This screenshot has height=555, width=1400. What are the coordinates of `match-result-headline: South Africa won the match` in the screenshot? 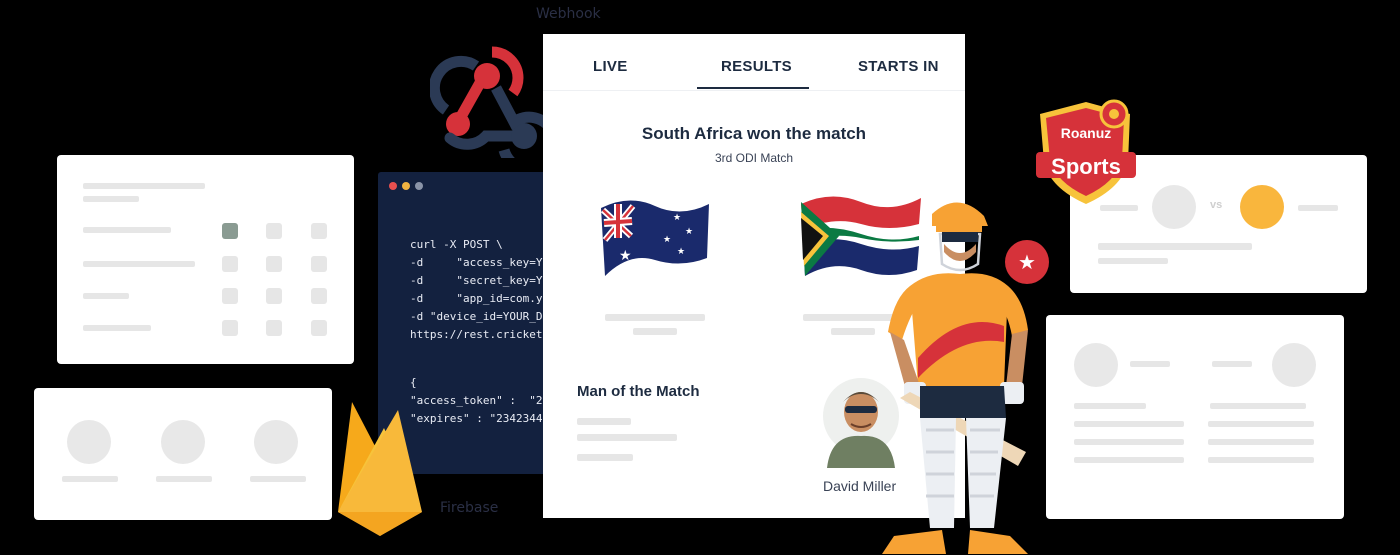 It's located at (754, 133).